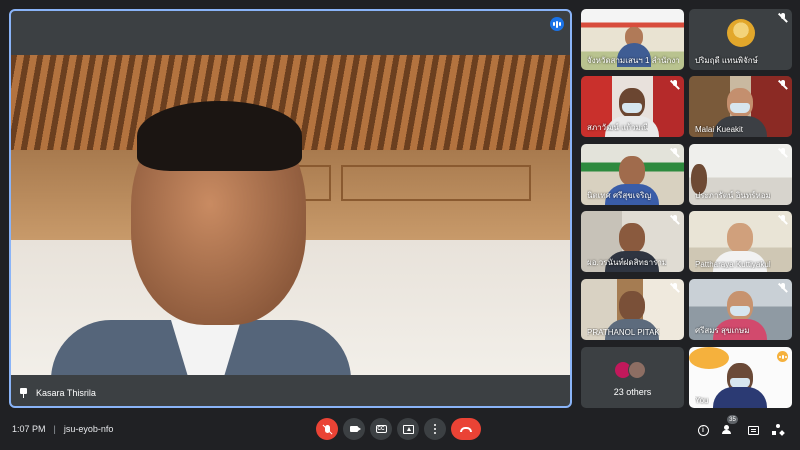 Image resolution: width=800 pixels, height=450 pixels. What do you see at coordinates (632, 106) in the screenshot?
I see `participant-tile: สภาวัฒน์ แก้วมณี` at bounding box center [632, 106].